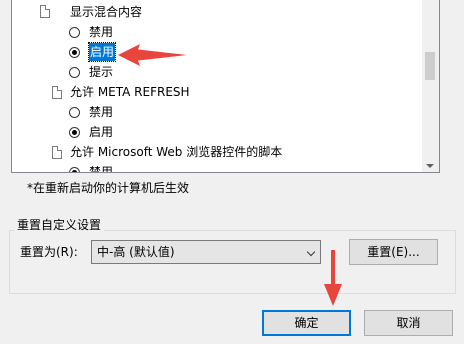 This screenshot has width=464, height=344. What do you see at coordinates (333, 278) in the screenshot?
I see `arrow-to-ok-button-icon` at bounding box center [333, 278].